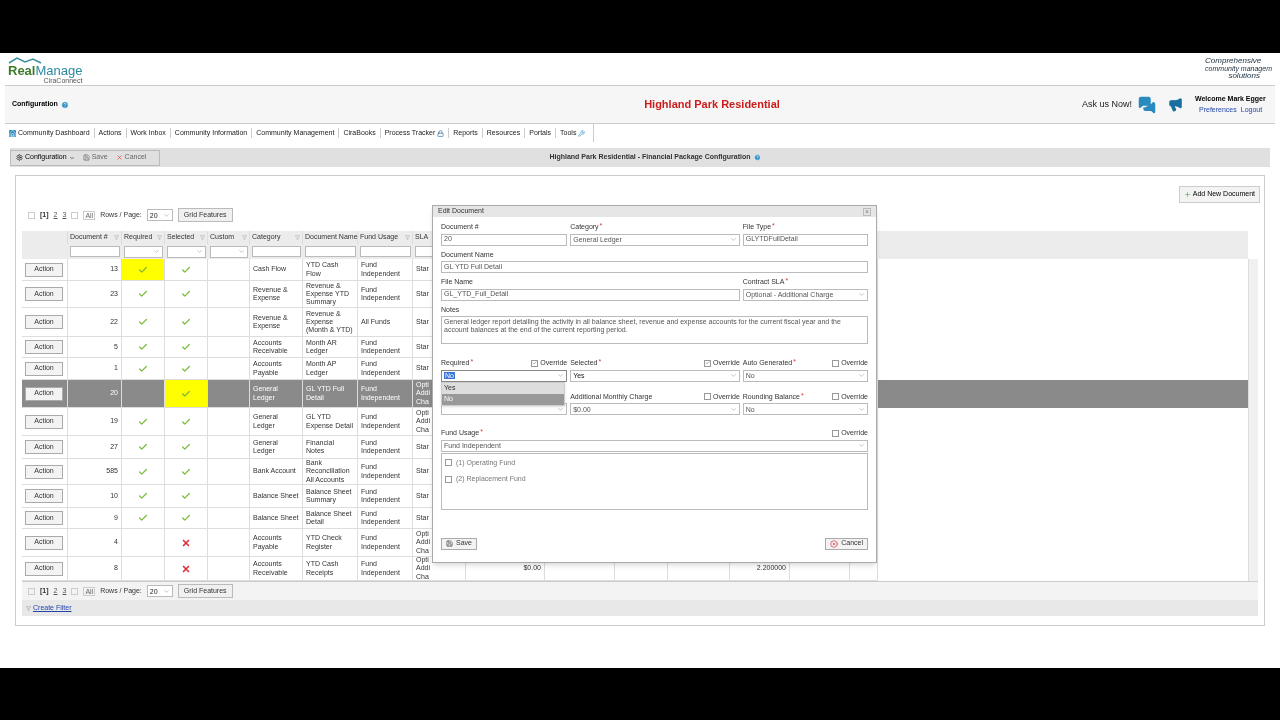 The height and width of the screenshot is (720, 1280). What do you see at coordinates (1175, 104) in the screenshot?
I see `megaphone-icon` at bounding box center [1175, 104].